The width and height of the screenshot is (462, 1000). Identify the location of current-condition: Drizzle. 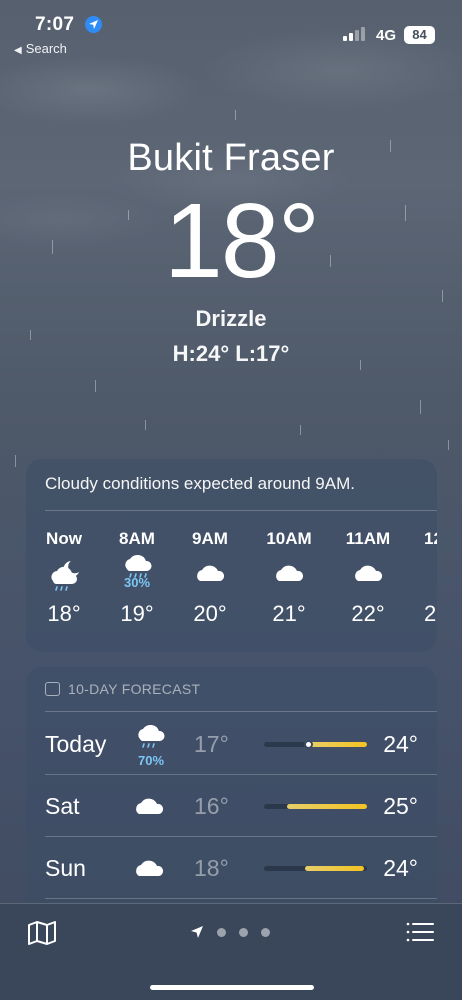
(231, 318).